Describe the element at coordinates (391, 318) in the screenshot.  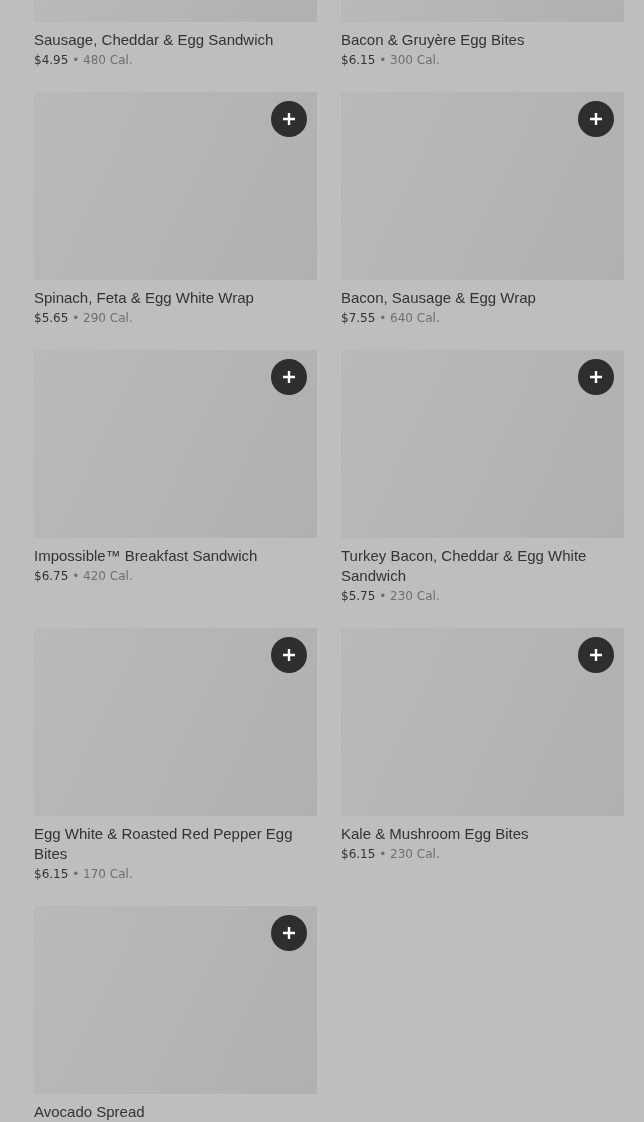
I see `item-price-calories: $7.55 • 640 Cal.` at that location.